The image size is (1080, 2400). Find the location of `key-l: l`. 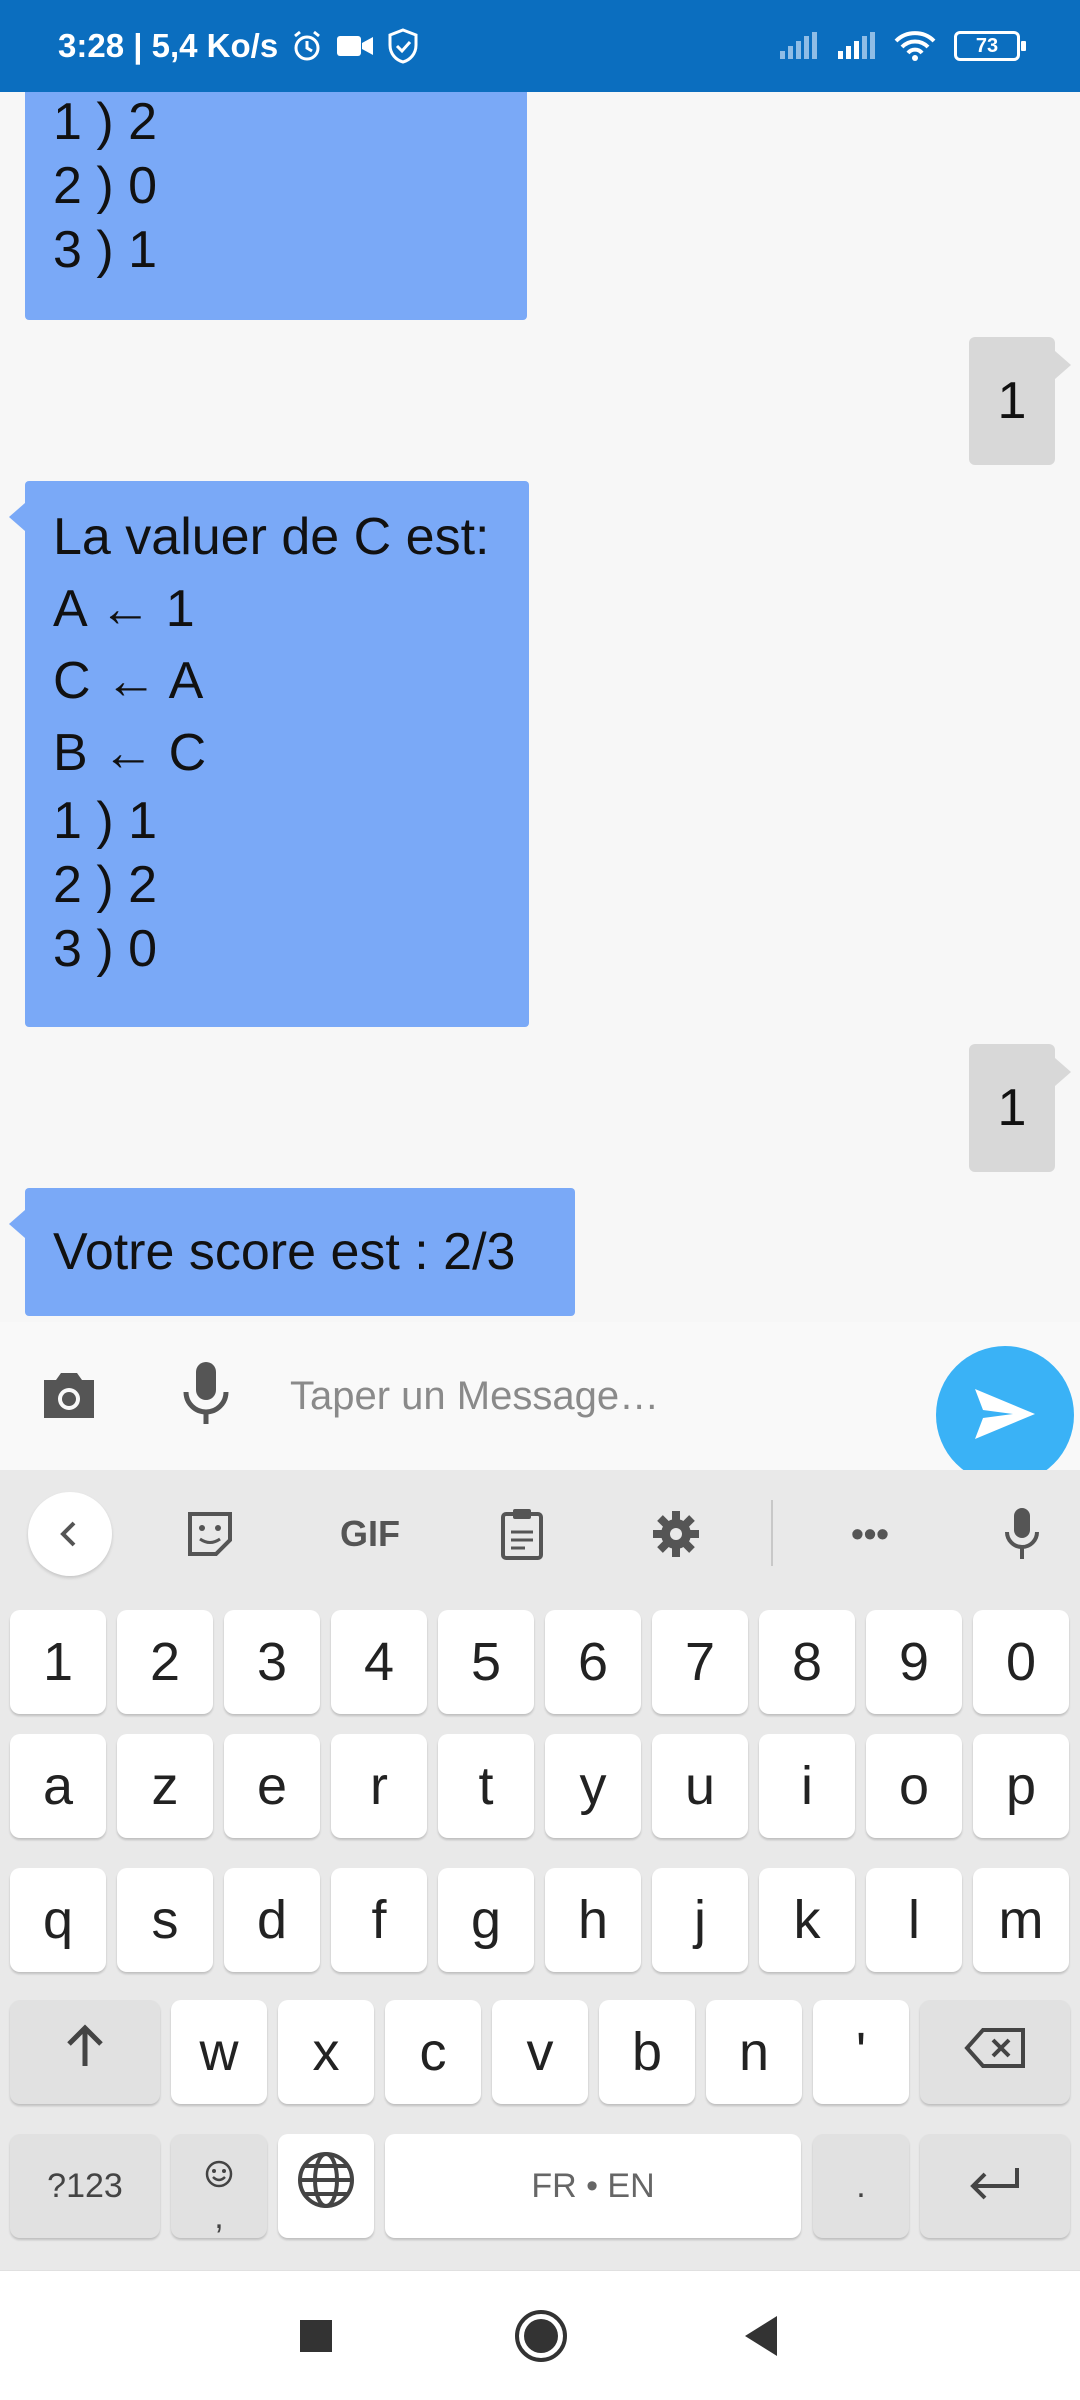

key-l: l is located at coordinates (914, 1920).